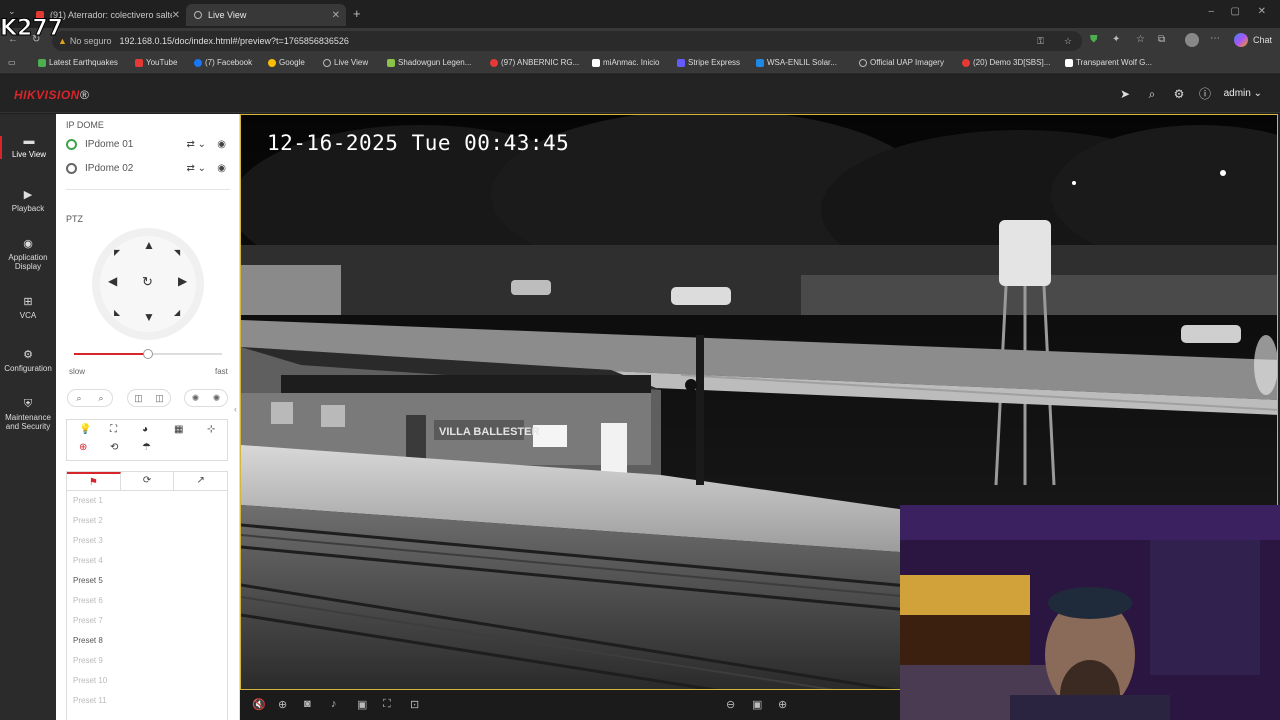  I want to click on search-zoom-icon: ⊕, so click(83, 447).